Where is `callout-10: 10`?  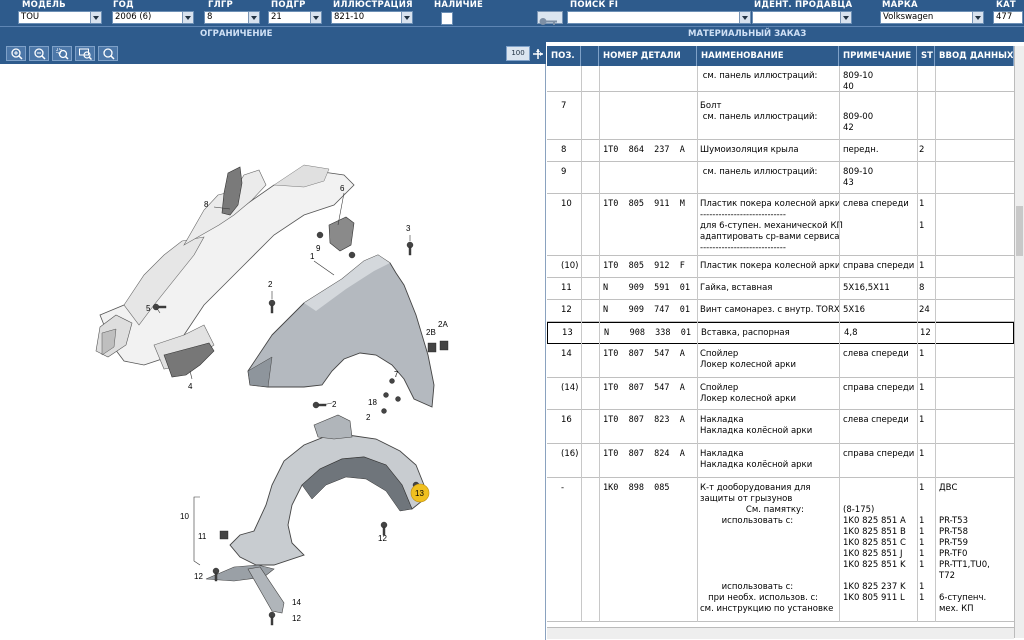
callout-10: 10 is located at coordinates (184, 516).